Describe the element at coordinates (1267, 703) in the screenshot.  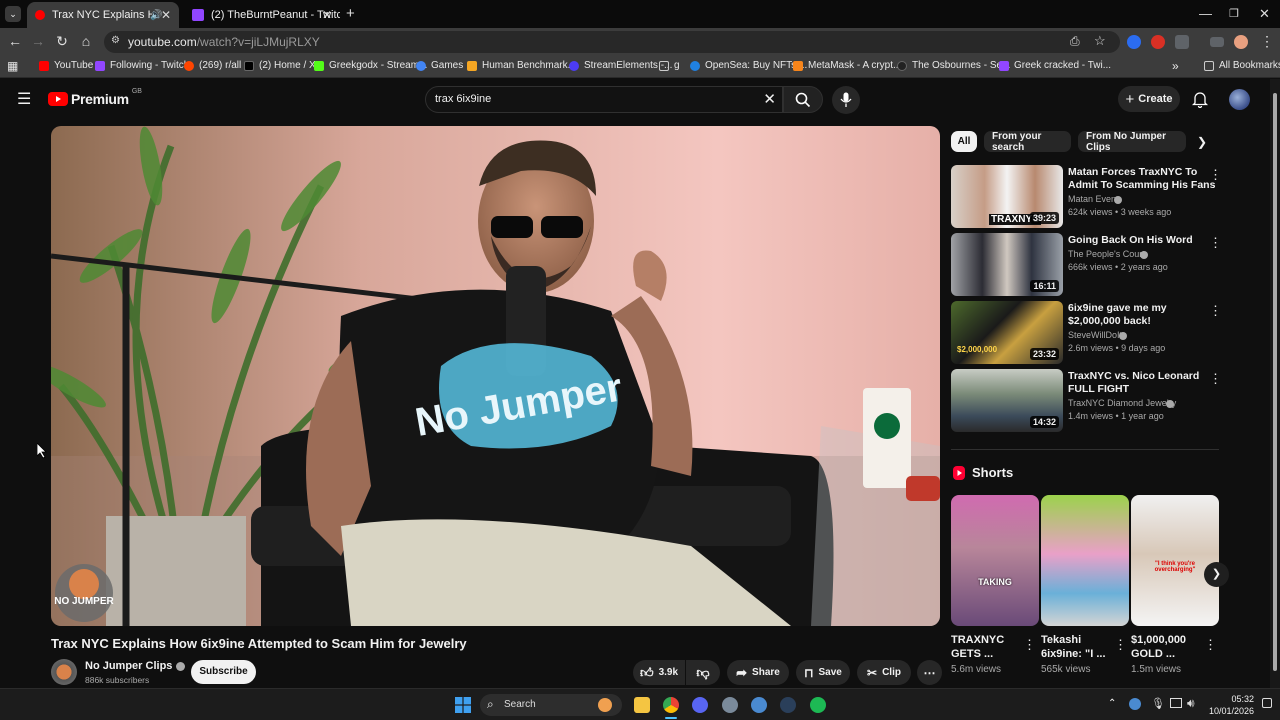
I see `notification-center-icon` at that location.